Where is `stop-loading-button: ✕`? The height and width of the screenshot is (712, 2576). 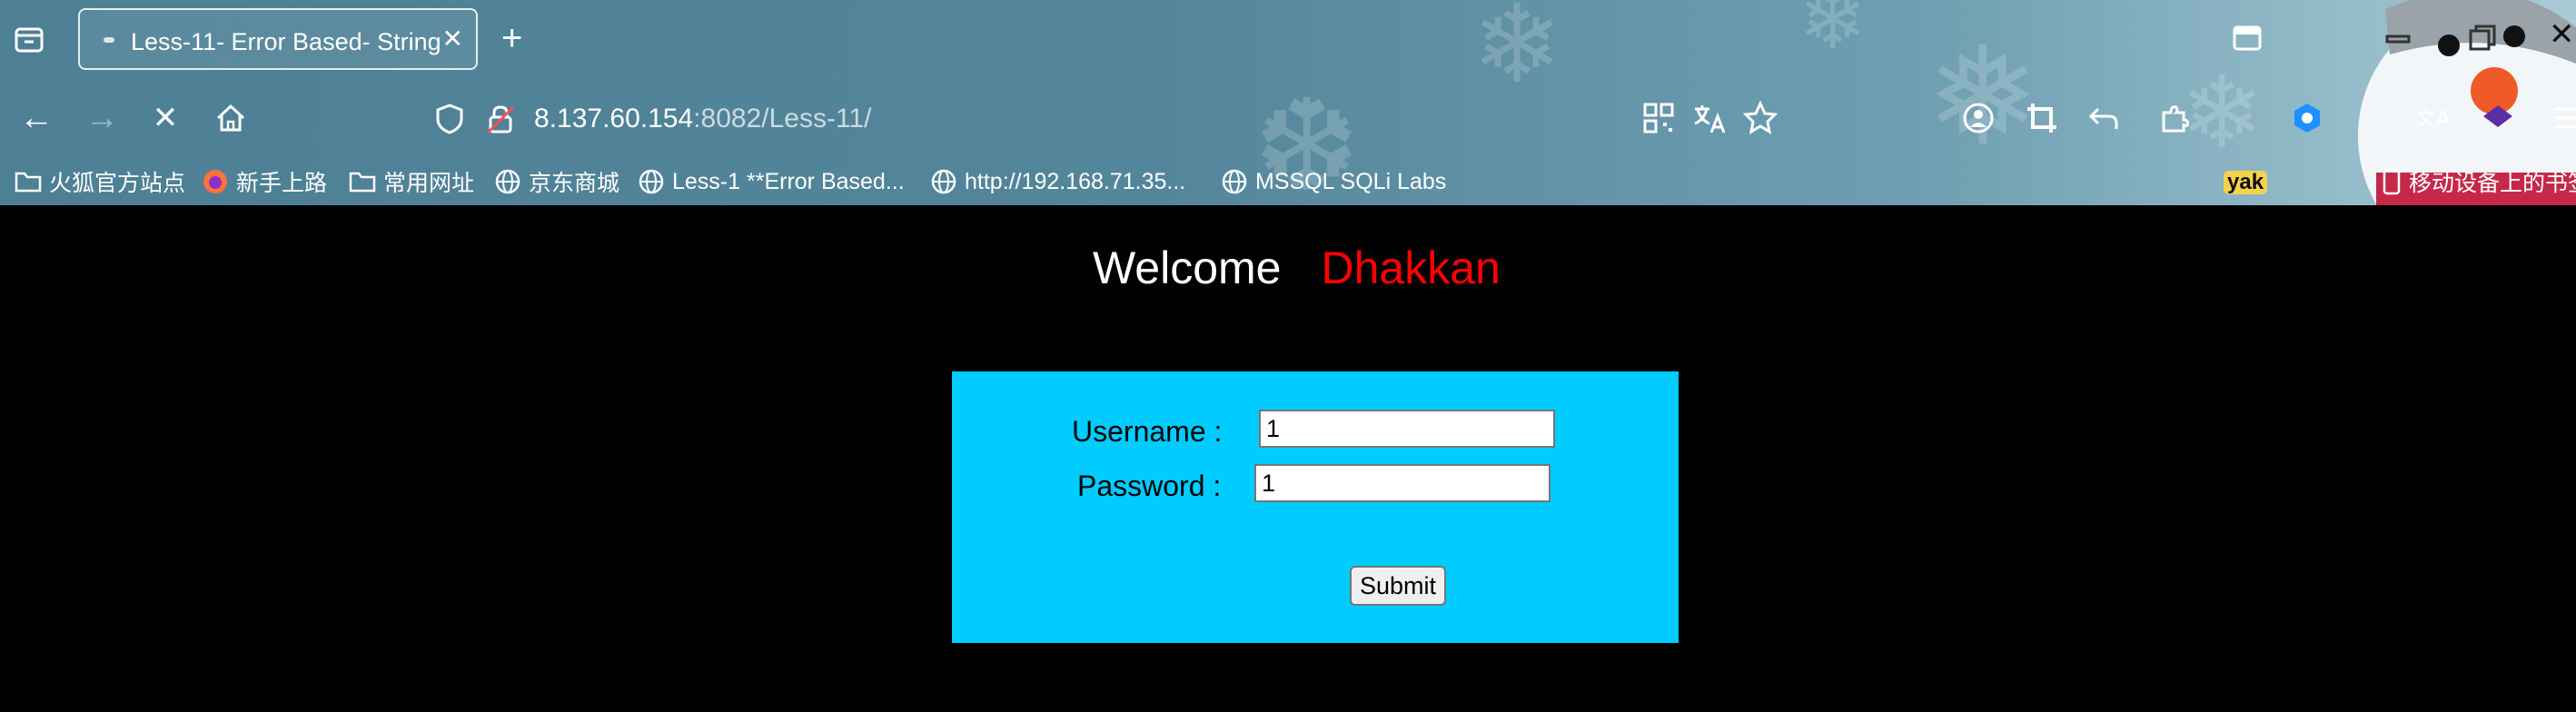
stop-loading-button: ✕ is located at coordinates (165, 118).